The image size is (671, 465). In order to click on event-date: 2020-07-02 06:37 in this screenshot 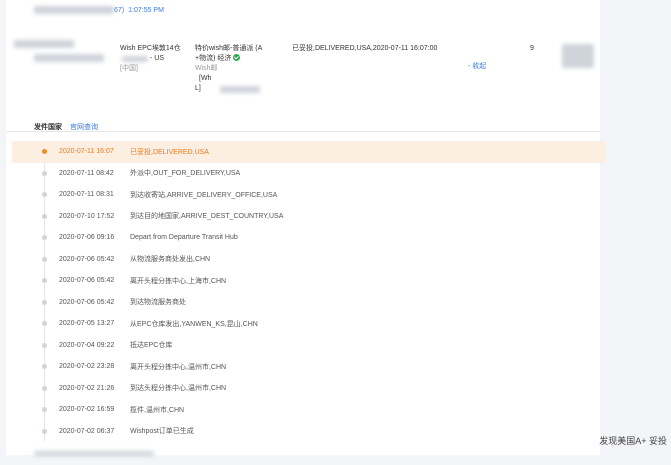, I will do `click(87, 431)`.